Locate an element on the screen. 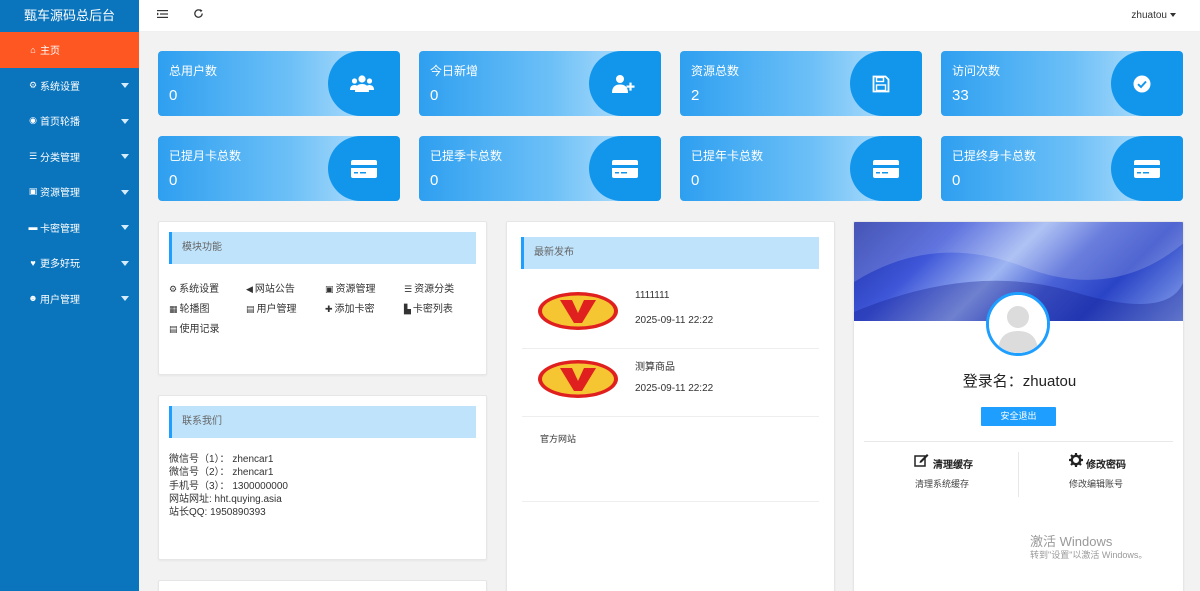  module-label: 资源管理 is located at coordinates (355, 289).